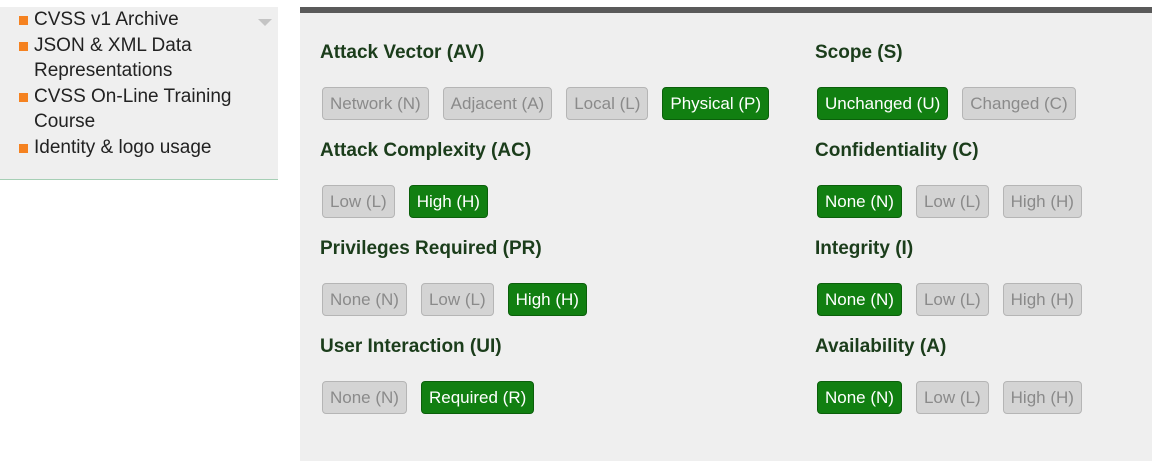 This screenshot has height=461, width=1152. What do you see at coordinates (497, 103) in the screenshot?
I see `option-button-adjacent: Adjacent (A)` at bounding box center [497, 103].